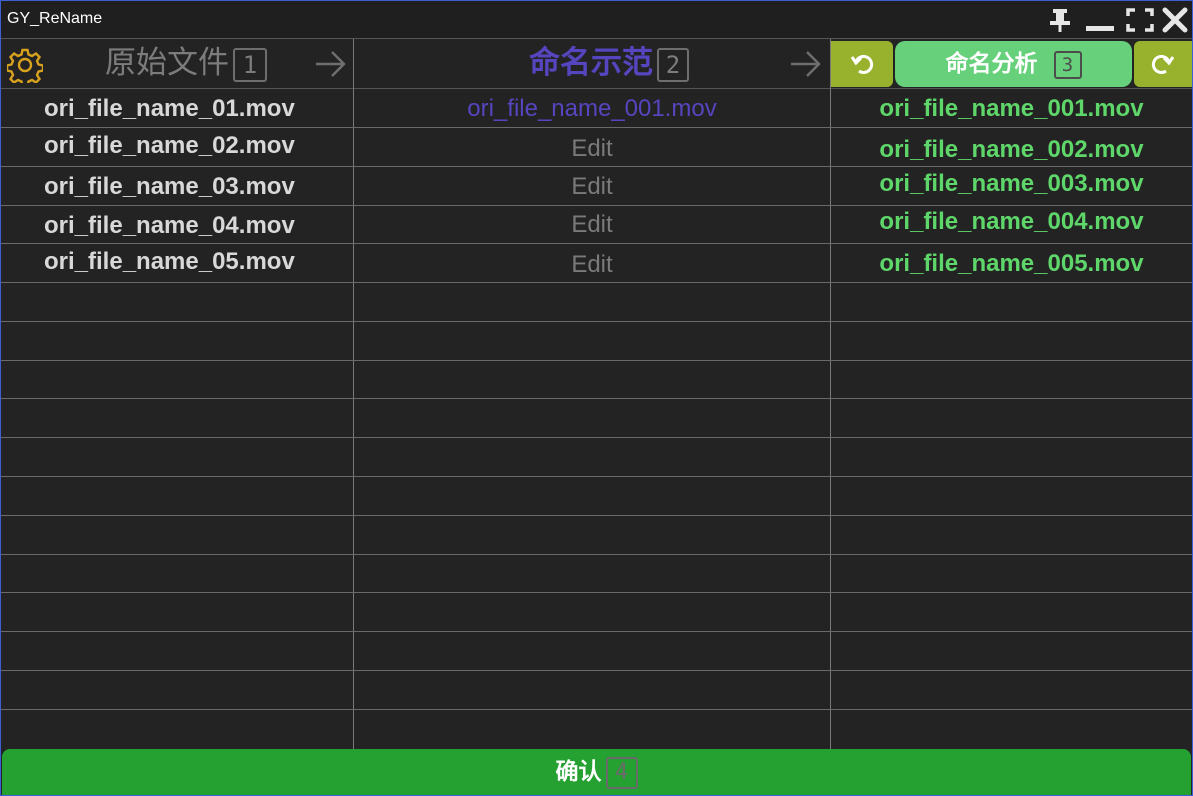 This screenshot has width=1193, height=796. Describe the element at coordinates (169, 261) in the screenshot. I see `original-file-name: ori_file_name_05.mov` at that location.